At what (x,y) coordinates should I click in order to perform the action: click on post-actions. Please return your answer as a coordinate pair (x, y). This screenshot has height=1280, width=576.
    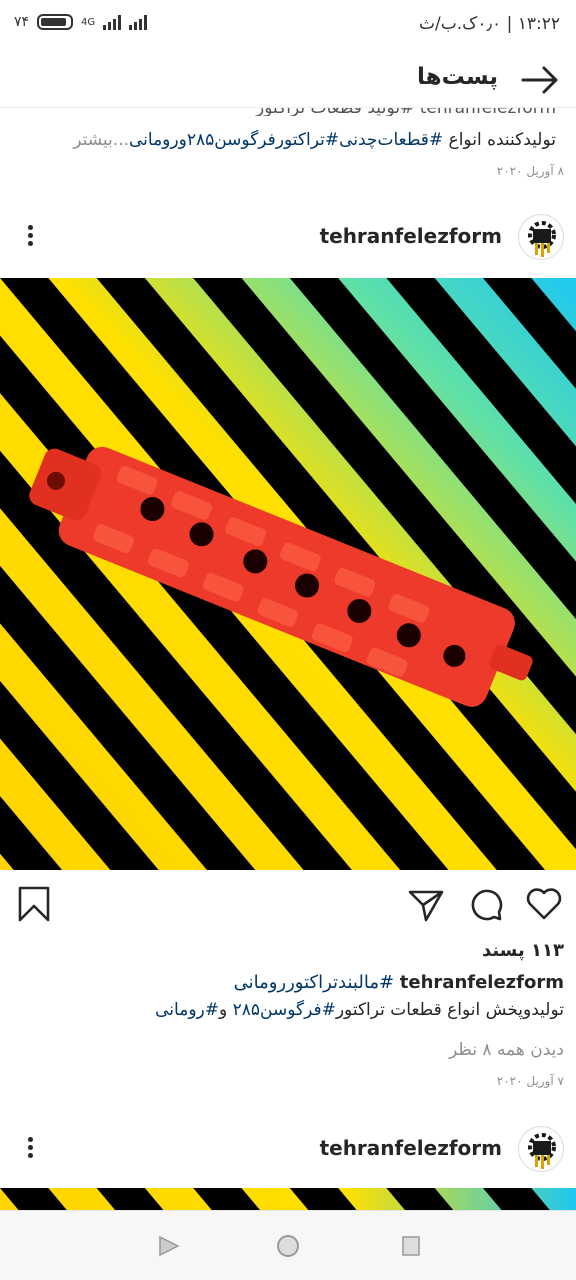
    Looking at the image, I should click on (288, 905).